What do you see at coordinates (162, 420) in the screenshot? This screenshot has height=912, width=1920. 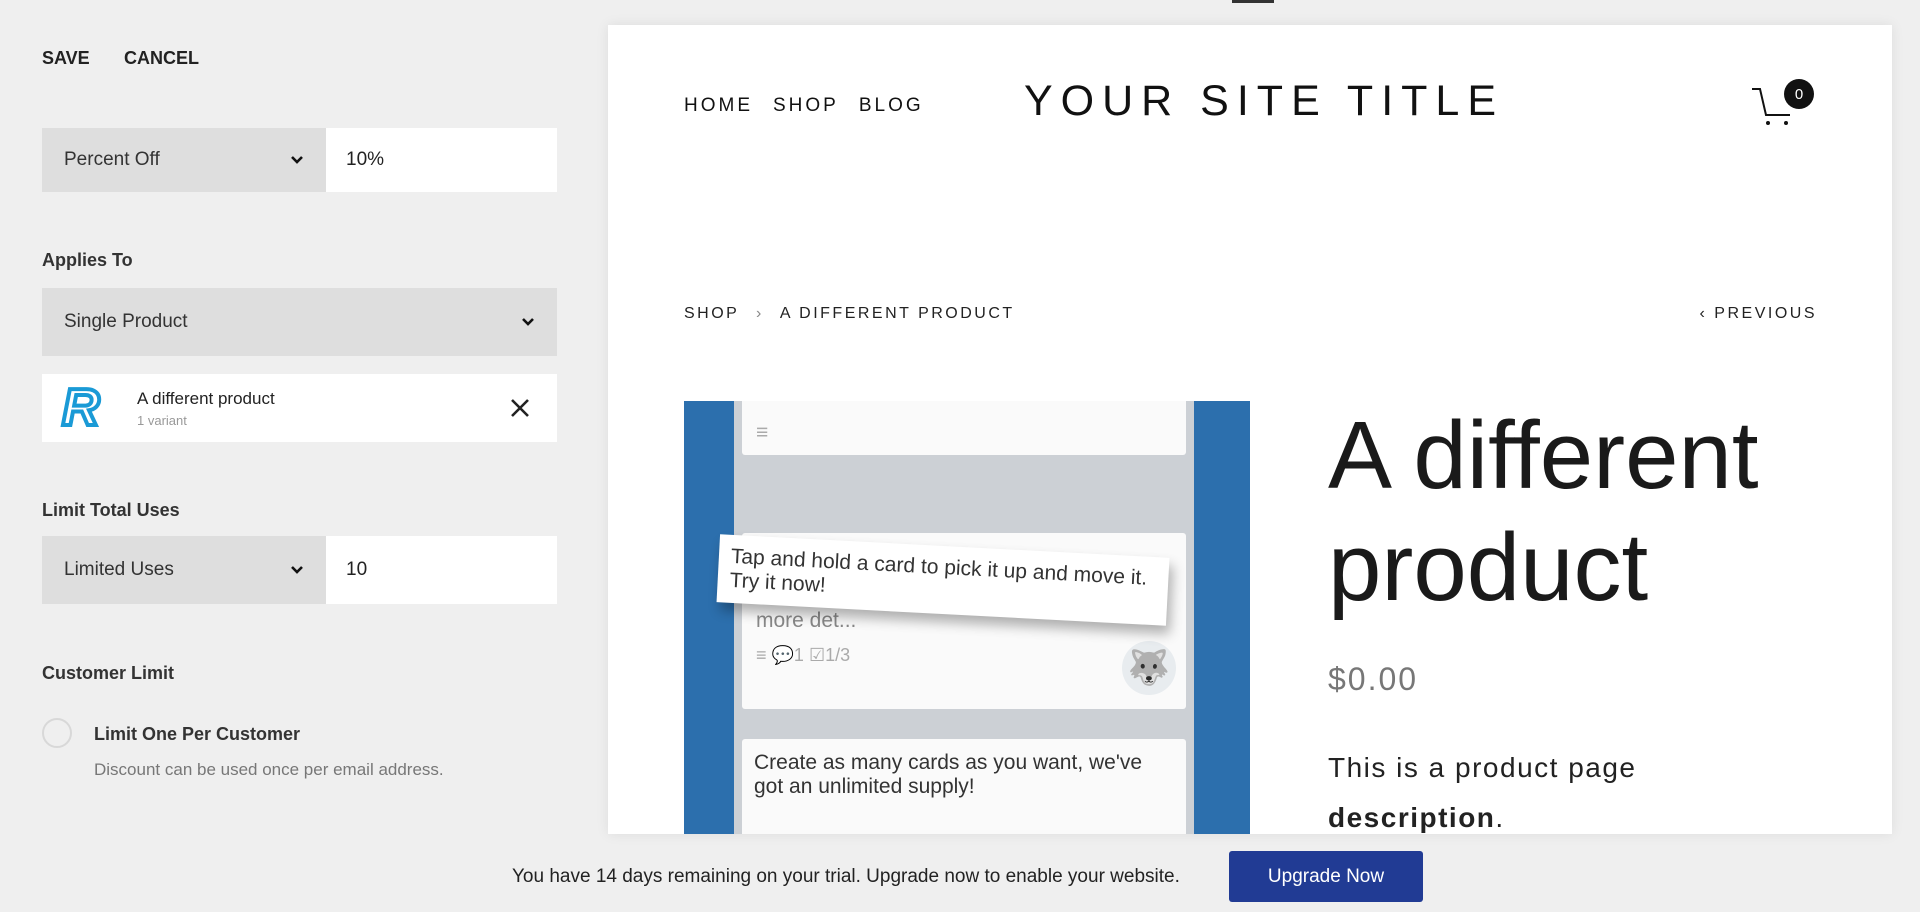 I see `product-variants: 1 variant` at bounding box center [162, 420].